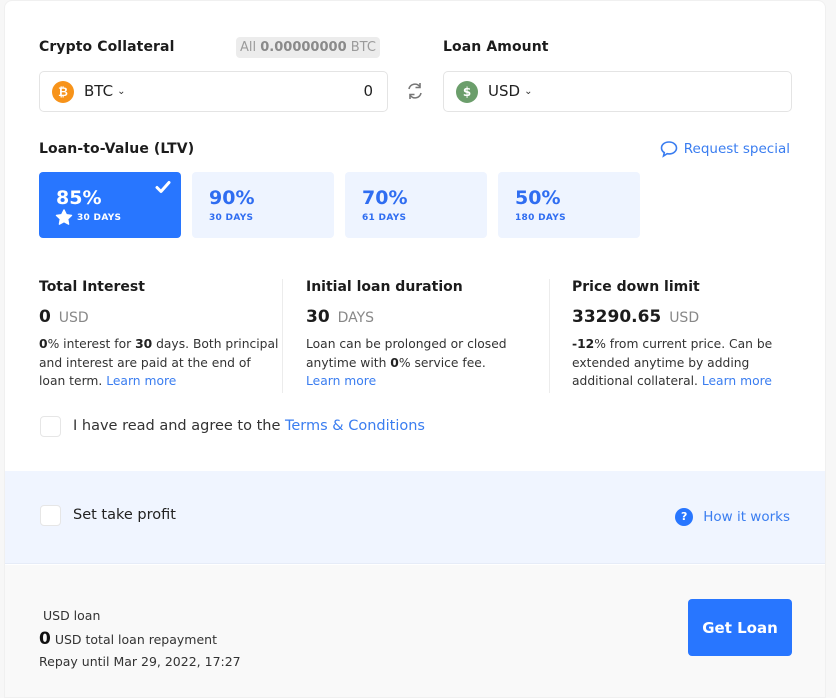  I want to click on ltv-option-70: 70% 61 DAYS, so click(416, 205).